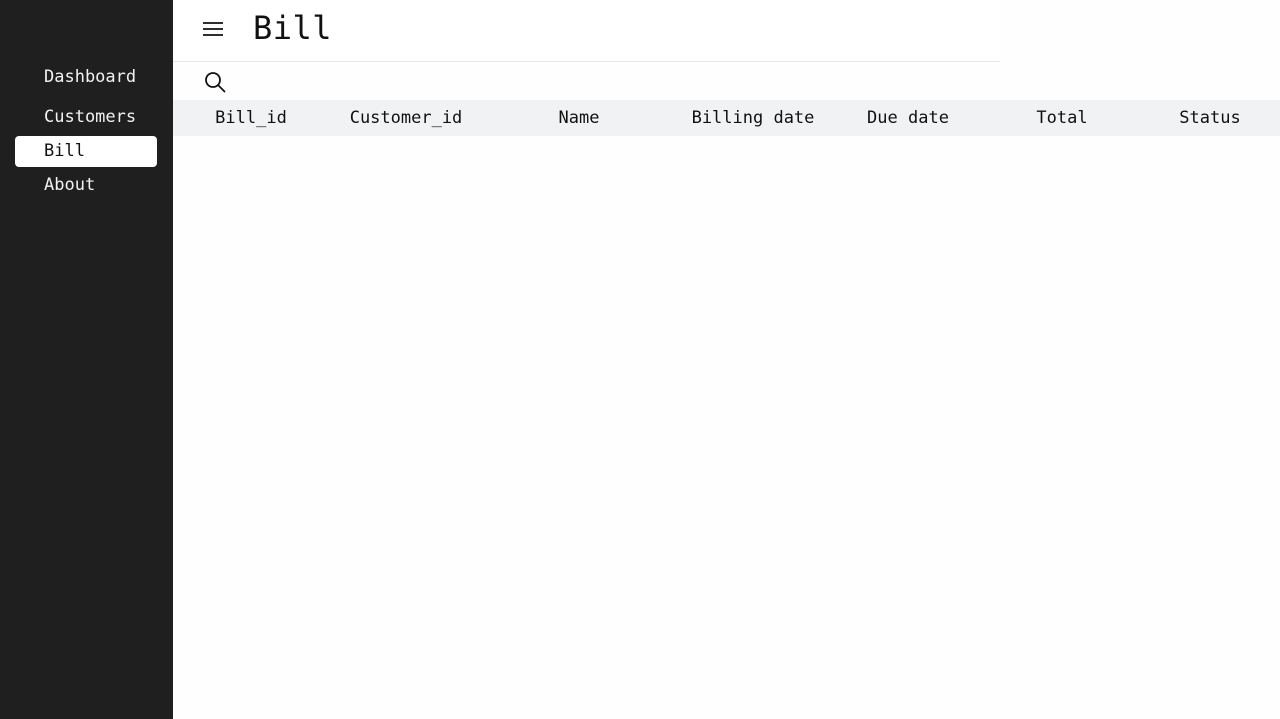 The width and height of the screenshot is (1280, 719). What do you see at coordinates (86, 151) in the screenshot?
I see `sidebar-item-bill: Bill` at bounding box center [86, 151].